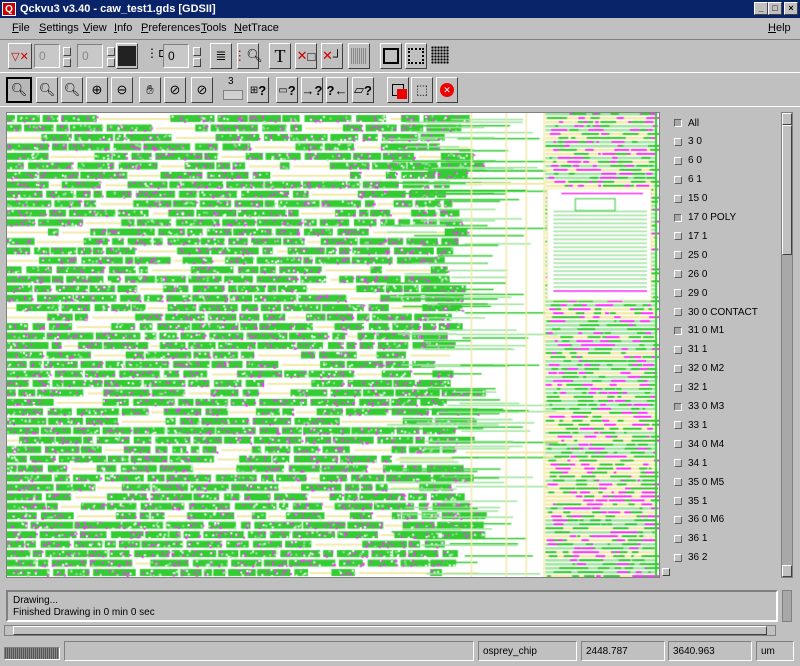 The height and width of the screenshot is (666, 800). What do you see at coordinates (688, 161) in the screenshot?
I see `layer-item: 6 0` at bounding box center [688, 161].